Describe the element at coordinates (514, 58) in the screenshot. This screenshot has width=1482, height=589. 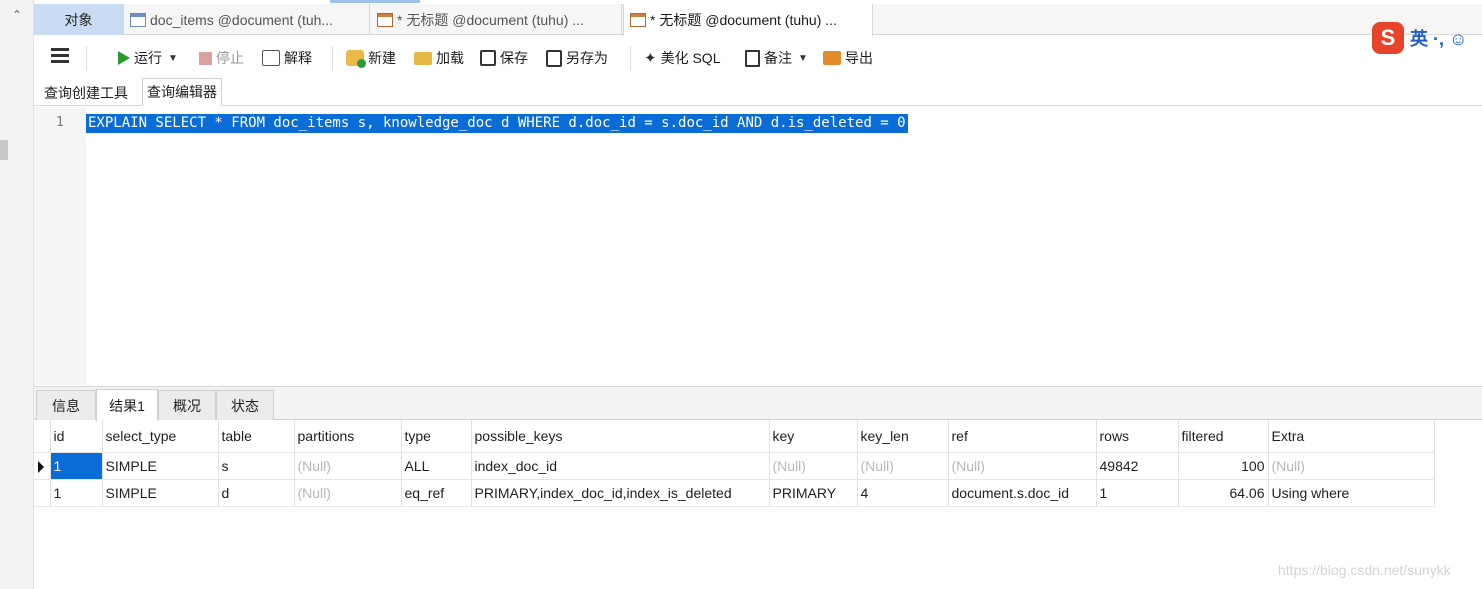
I see `save-label: 保存` at that location.